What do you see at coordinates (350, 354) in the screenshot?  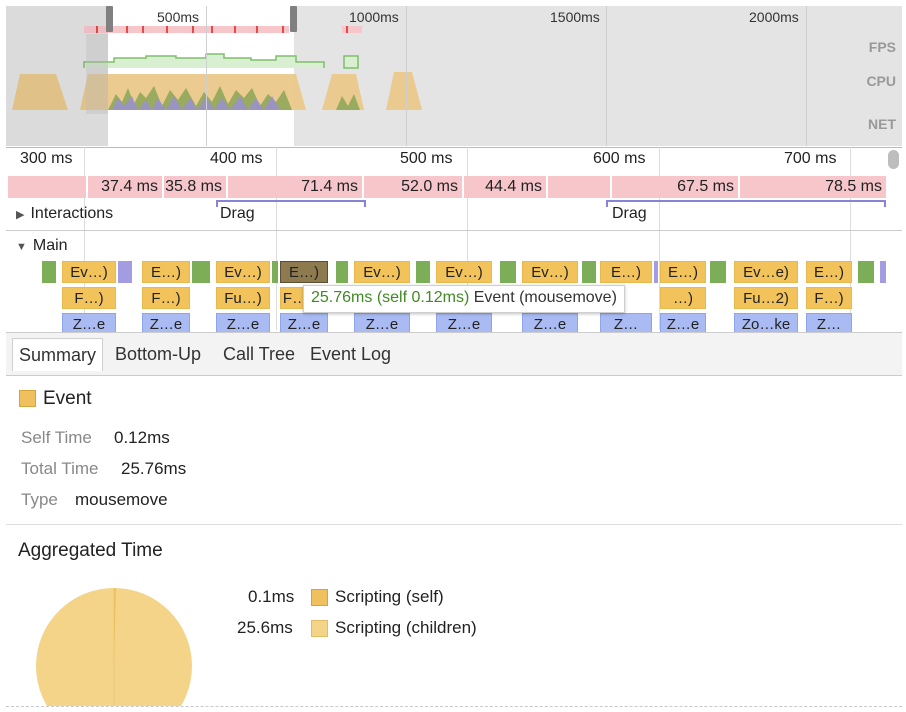 I see `tab-event-log: Event Log` at bounding box center [350, 354].